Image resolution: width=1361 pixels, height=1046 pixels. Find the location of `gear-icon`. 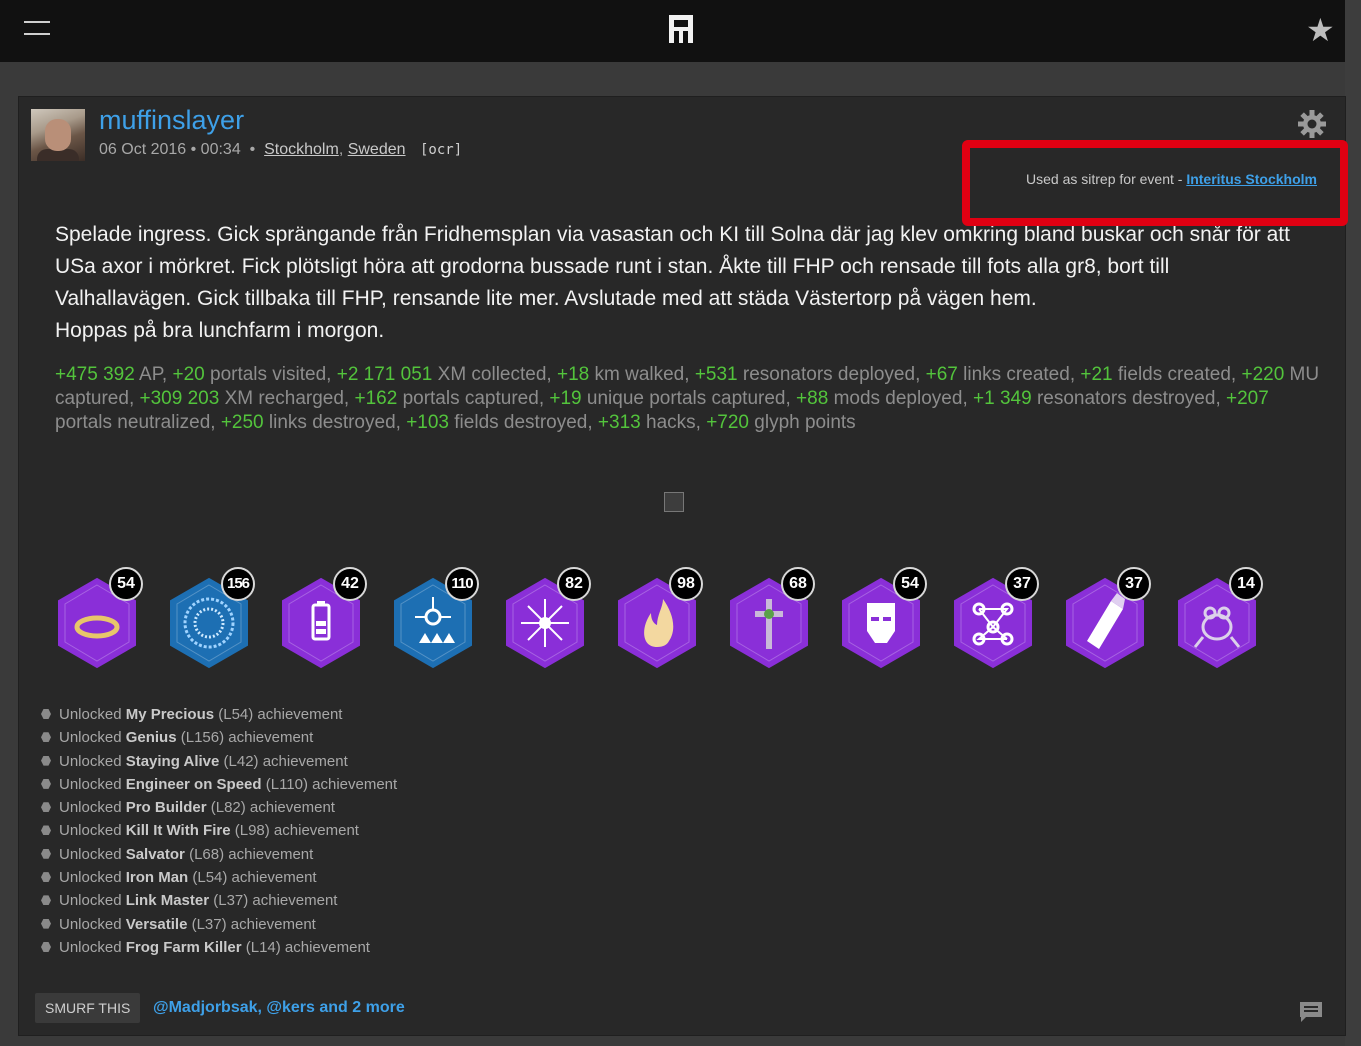

gear-icon is located at coordinates (1312, 124).